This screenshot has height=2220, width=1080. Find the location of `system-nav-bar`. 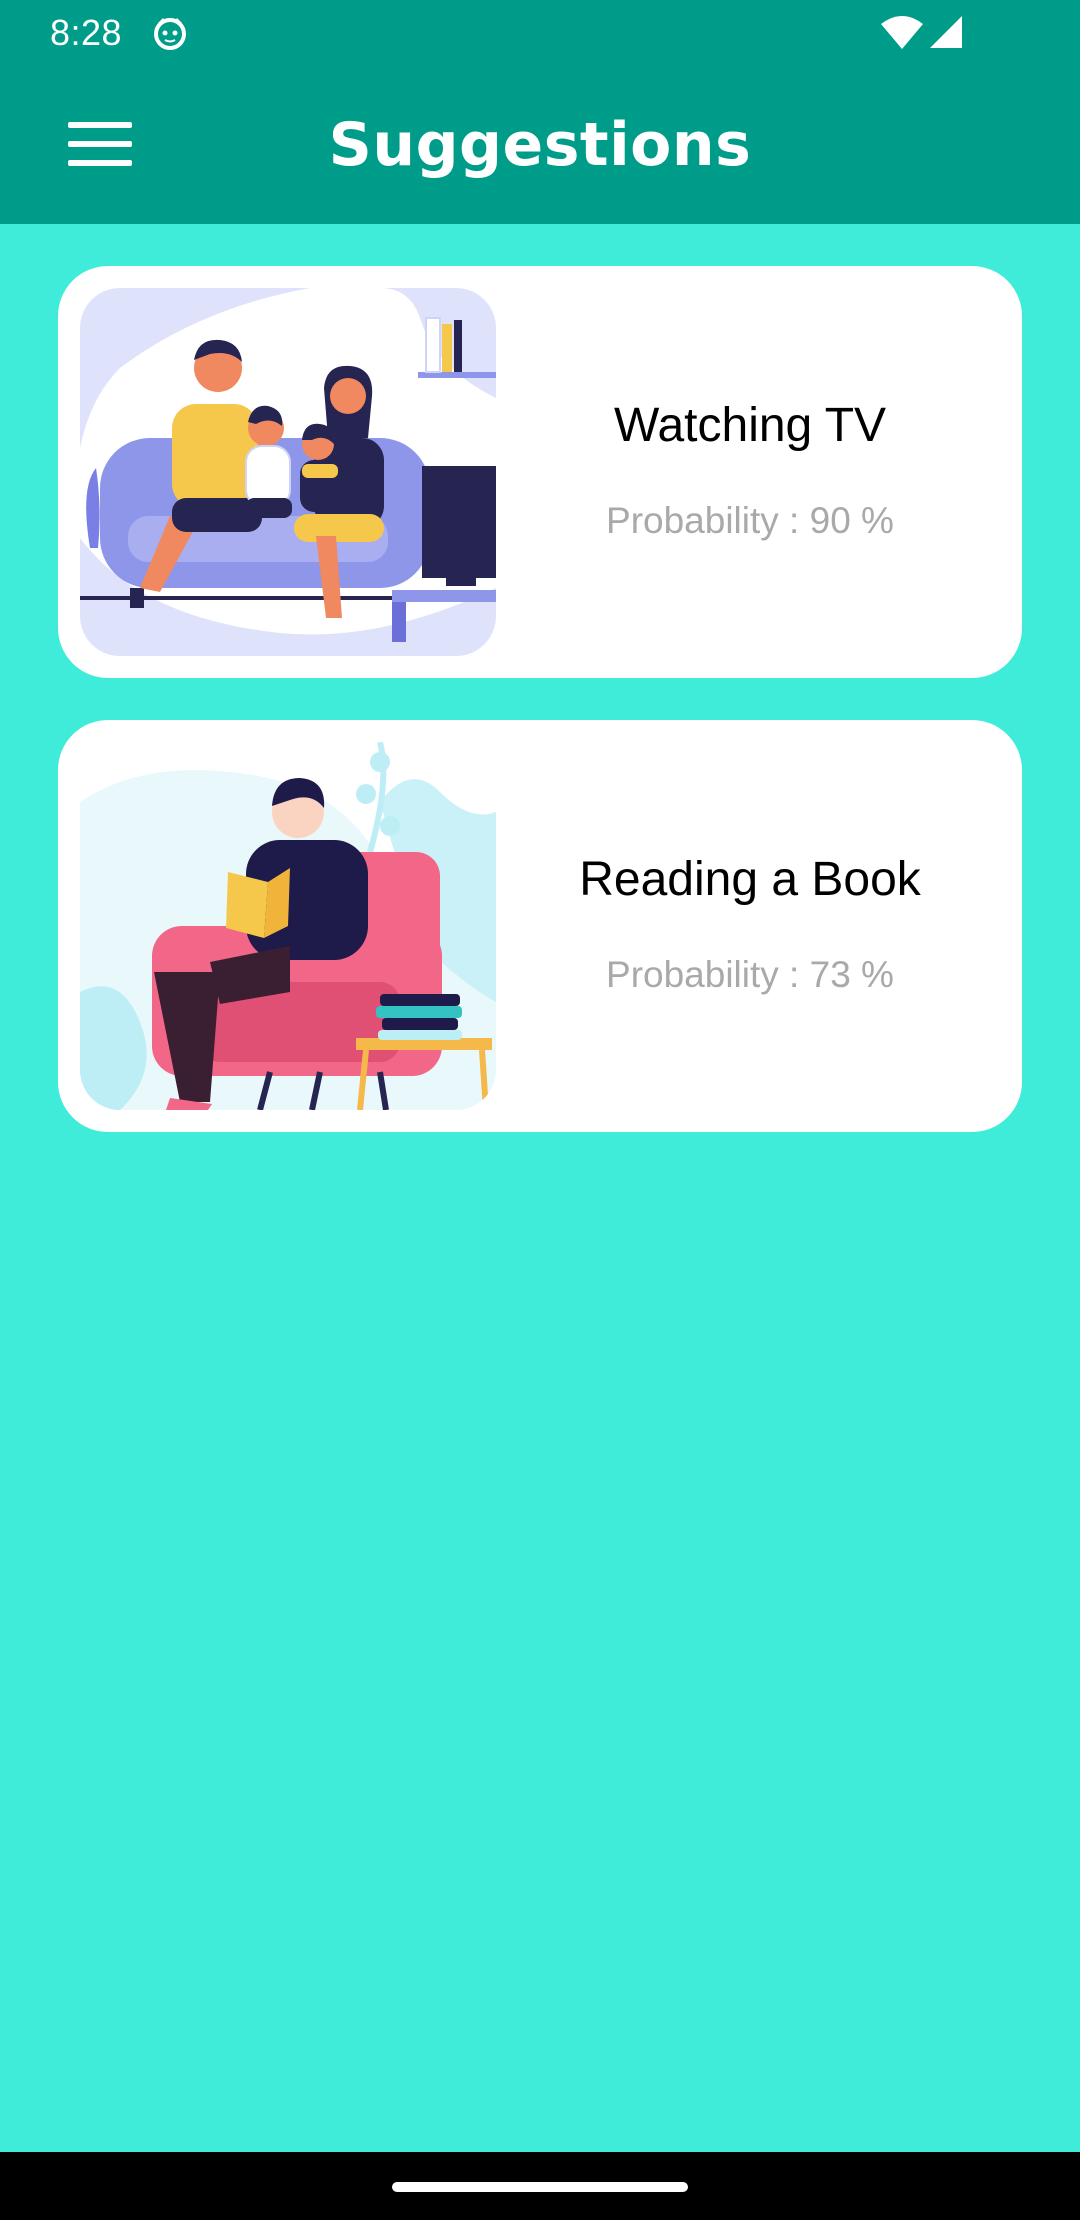

system-nav-bar is located at coordinates (540, 2186).